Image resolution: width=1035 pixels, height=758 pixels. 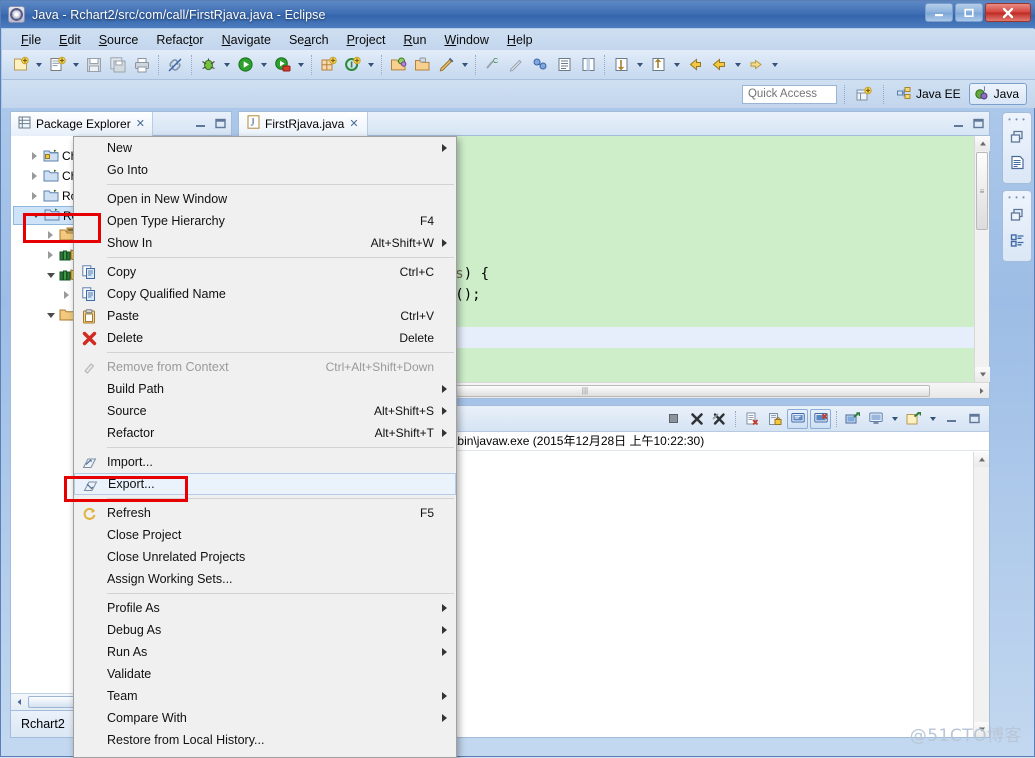 What do you see at coordinates (265, 338) in the screenshot?
I see `menu-item-delete: Delete Delete` at bounding box center [265, 338].